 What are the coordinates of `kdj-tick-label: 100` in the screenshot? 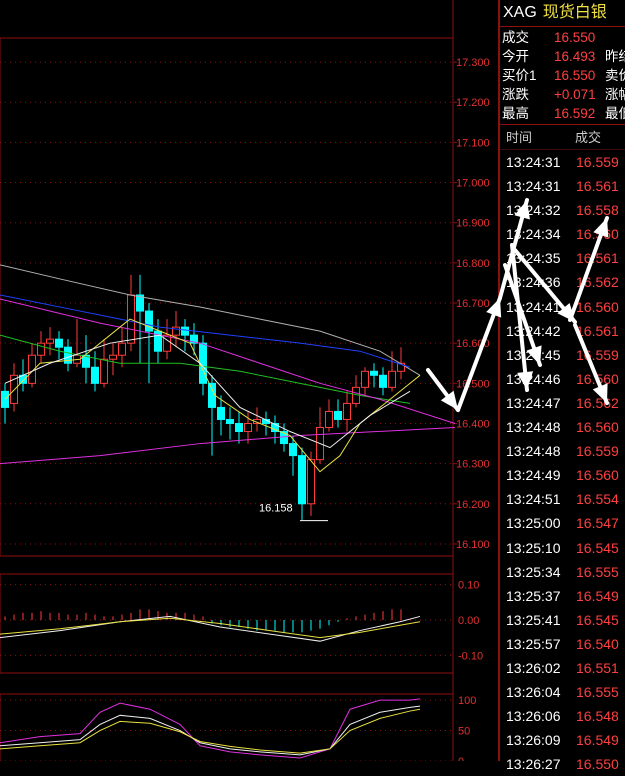 It's located at (467, 701).